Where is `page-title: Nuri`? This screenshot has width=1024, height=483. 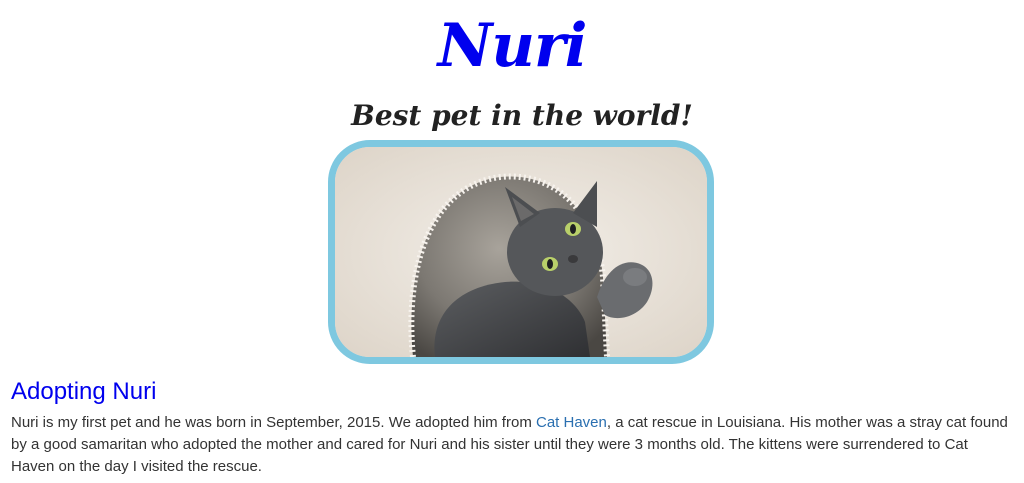
page-title: Nuri is located at coordinates (512, 46).